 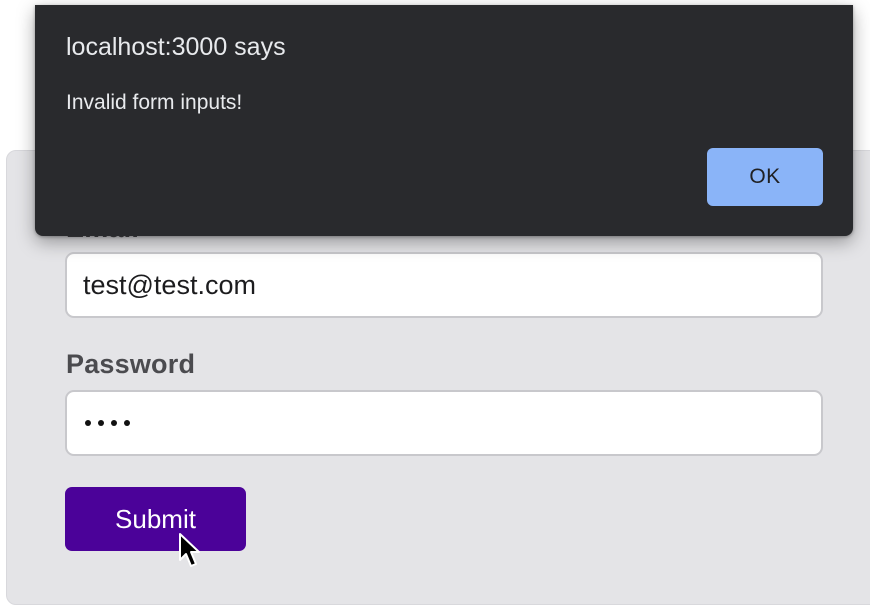 What do you see at coordinates (444, 423) in the screenshot?
I see `password-field` at bounding box center [444, 423].